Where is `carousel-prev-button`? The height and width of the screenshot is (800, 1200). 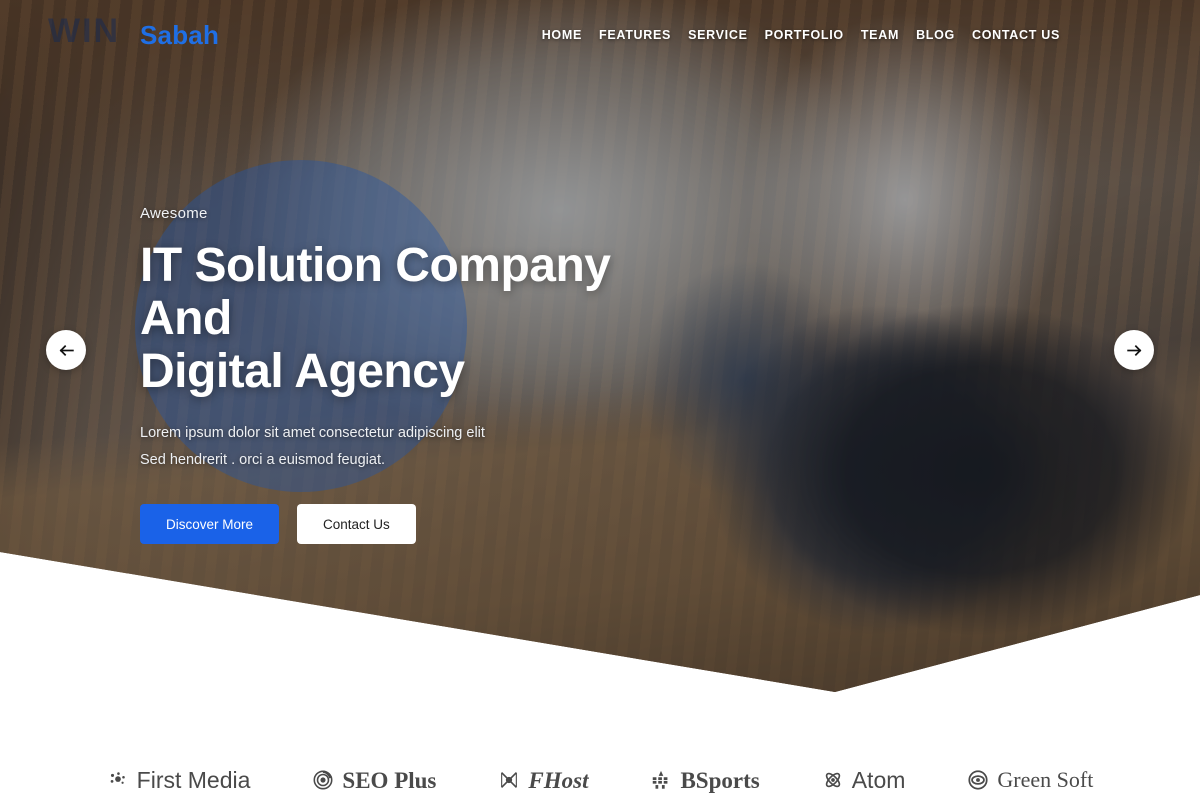 carousel-prev-button is located at coordinates (66, 350).